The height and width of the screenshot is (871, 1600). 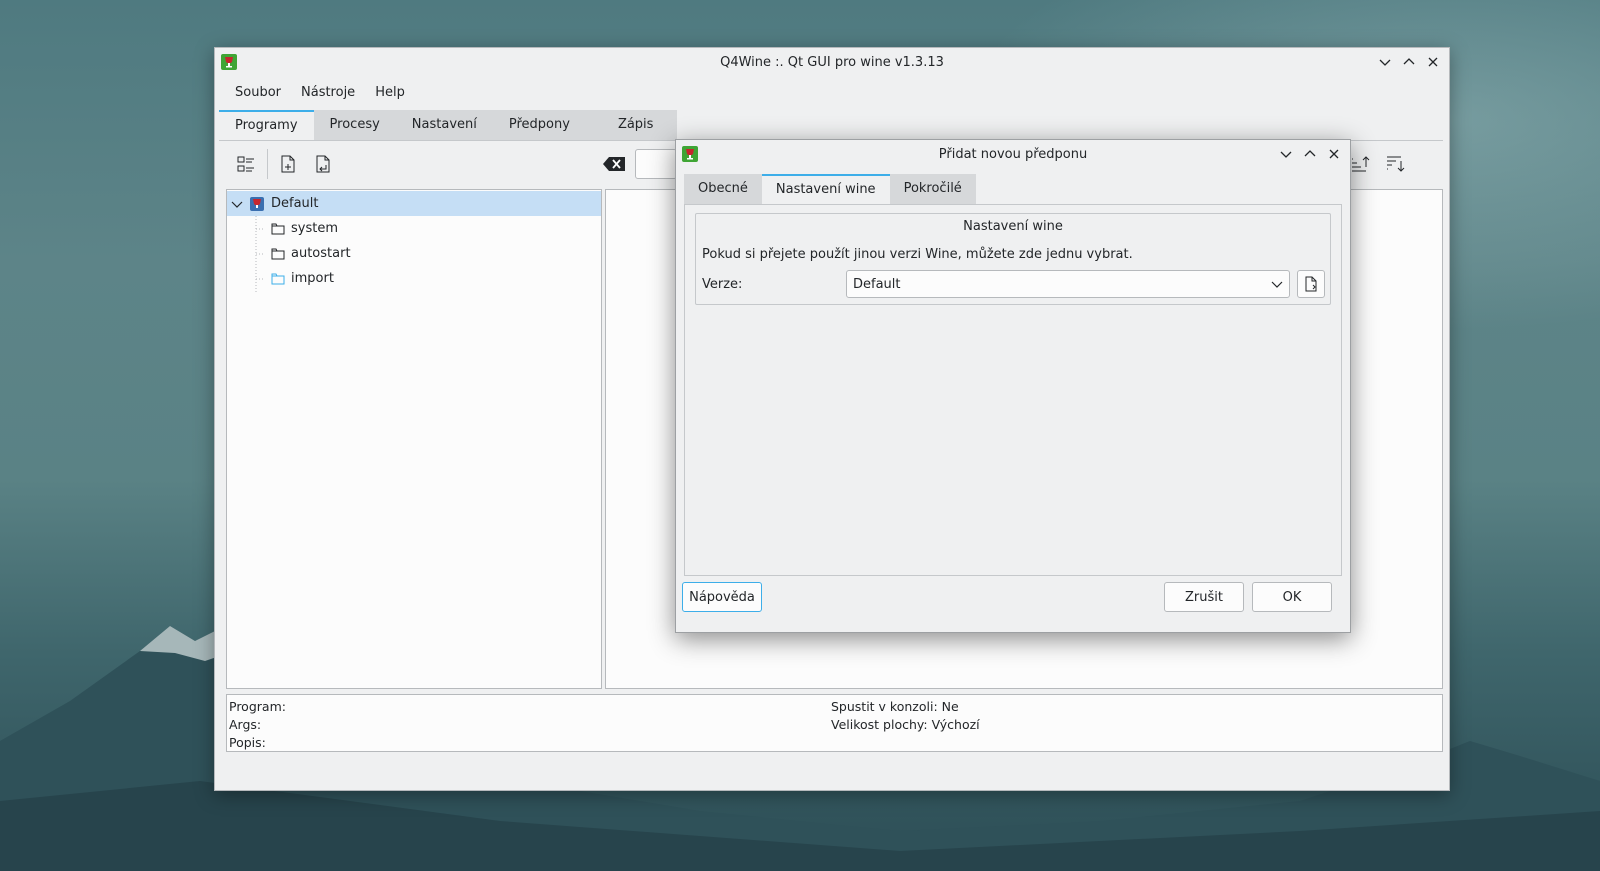 What do you see at coordinates (895, 706) in the screenshot?
I see `info-console-label: Spustit v konzoli: Ne` at bounding box center [895, 706].